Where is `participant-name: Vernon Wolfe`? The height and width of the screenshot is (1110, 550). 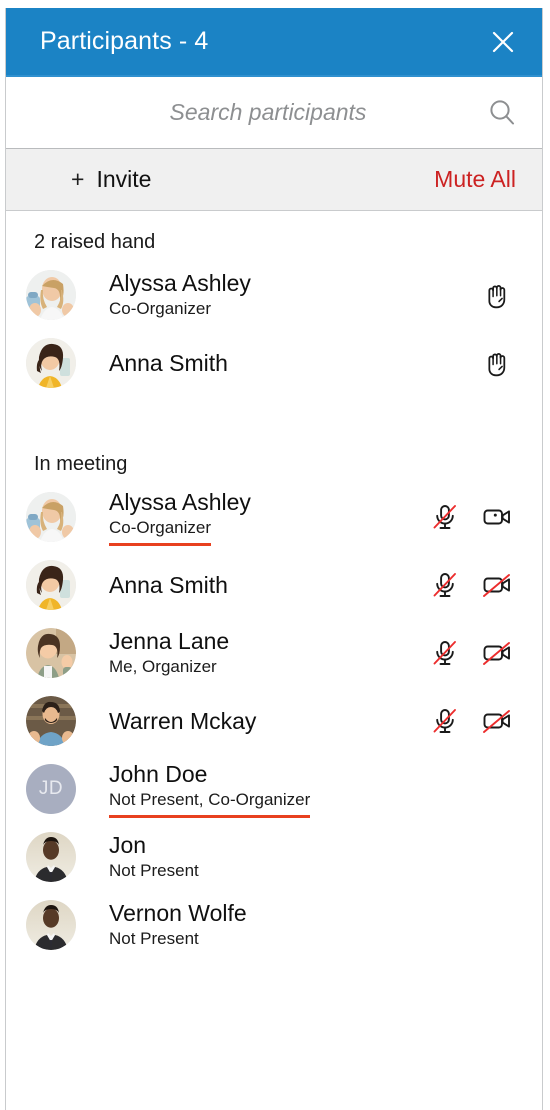
participant-name: Vernon Wolfe is located at coordinates (178, 913).